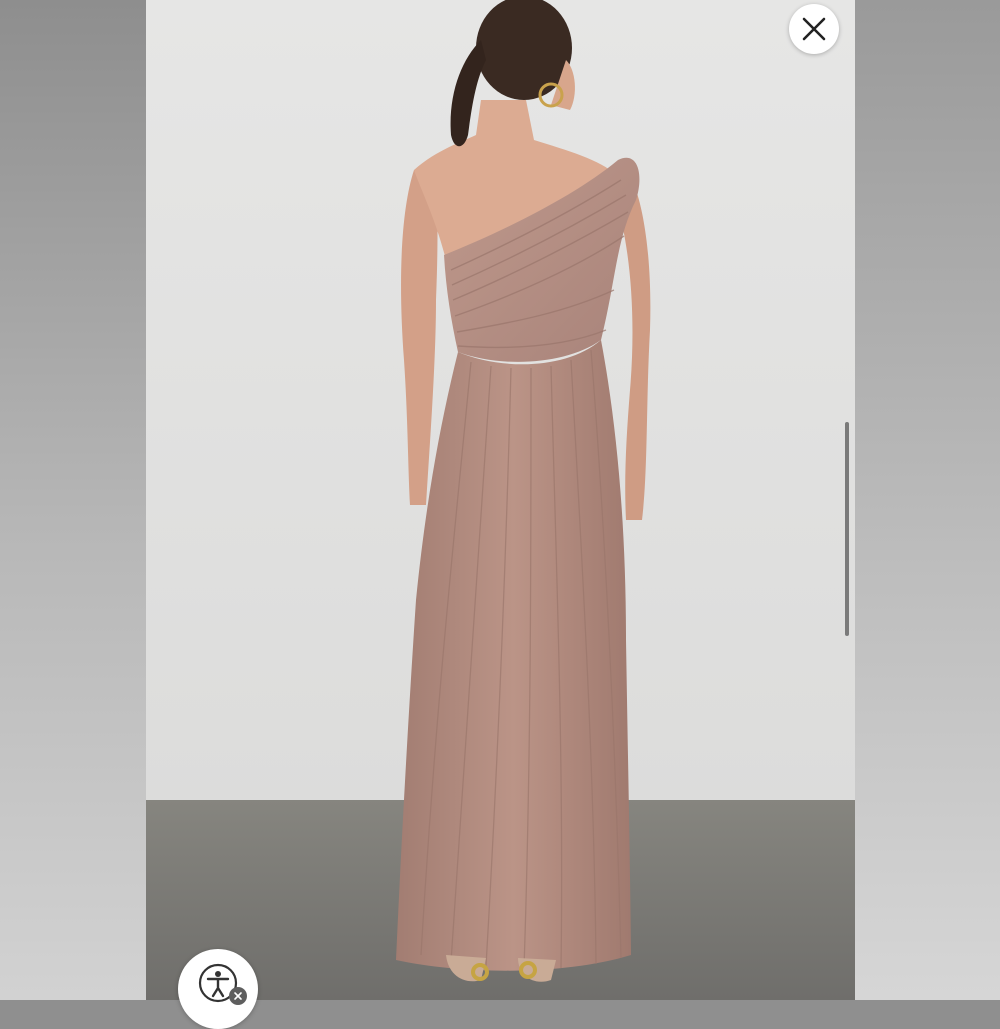 The width and height of the screenshot is (1000, 1029). Describe the element at coordinates (73, 500) in the screenshot. I see `left-backdrop` at that location.